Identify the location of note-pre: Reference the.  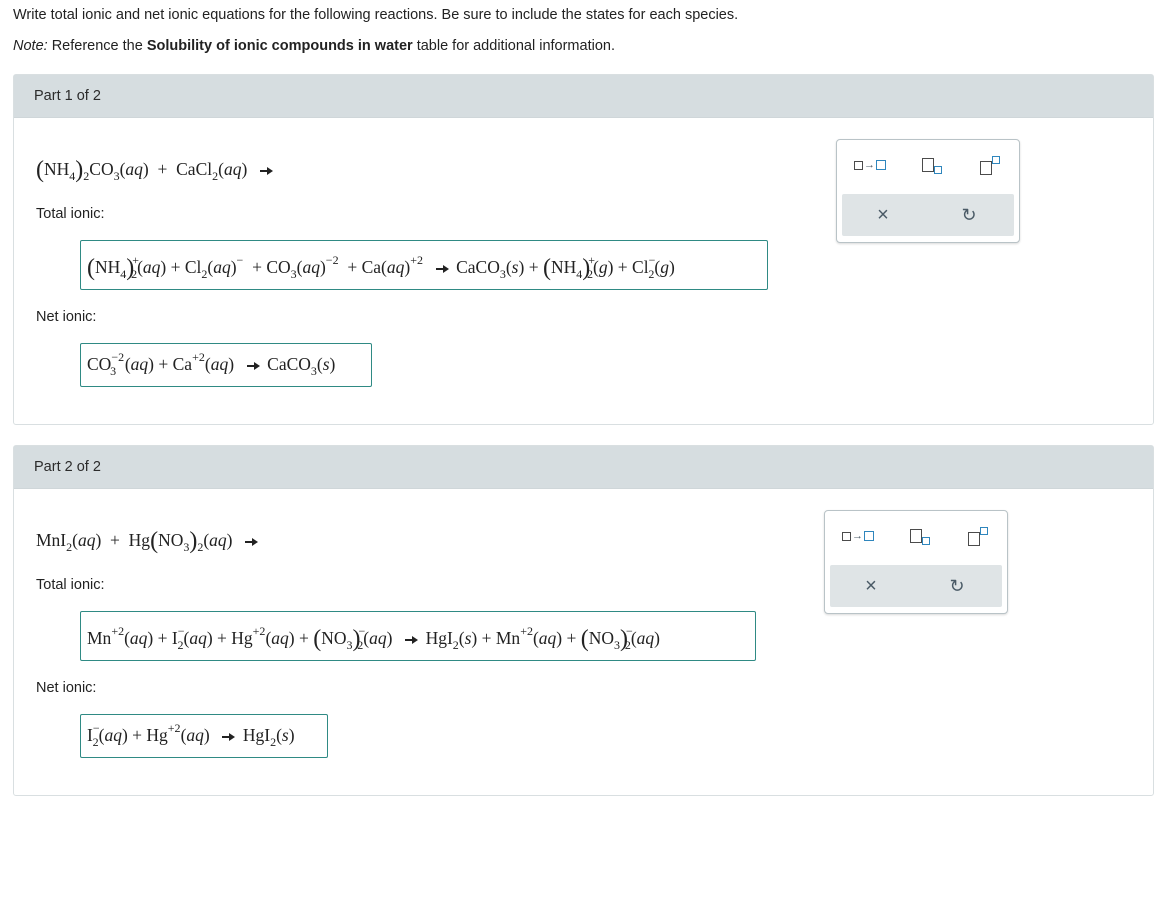
(97, 46).